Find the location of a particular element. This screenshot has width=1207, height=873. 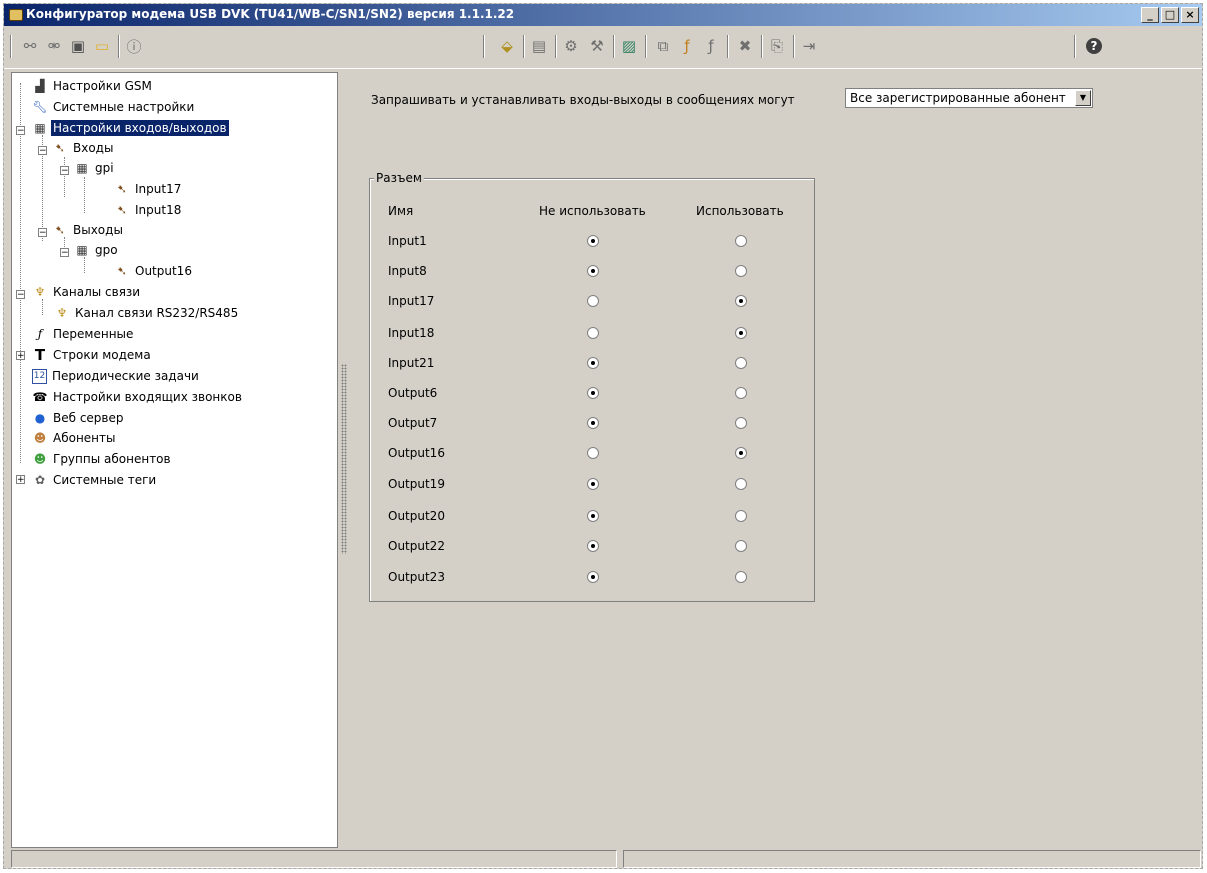

tree-item-inputs: ➷ Входы is located at coordinates (83, 148).